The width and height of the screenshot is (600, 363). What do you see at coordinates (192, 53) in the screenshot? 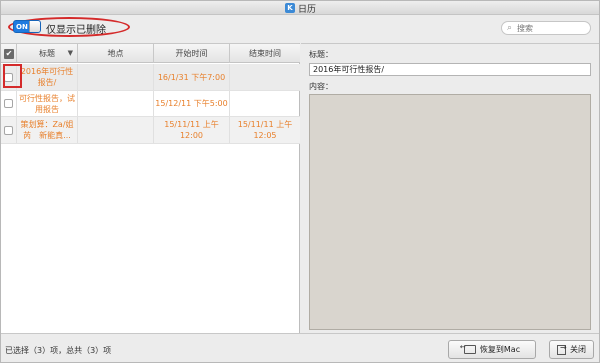
I see `column-header-start: 开始时间` at bounding box center [192, 53].